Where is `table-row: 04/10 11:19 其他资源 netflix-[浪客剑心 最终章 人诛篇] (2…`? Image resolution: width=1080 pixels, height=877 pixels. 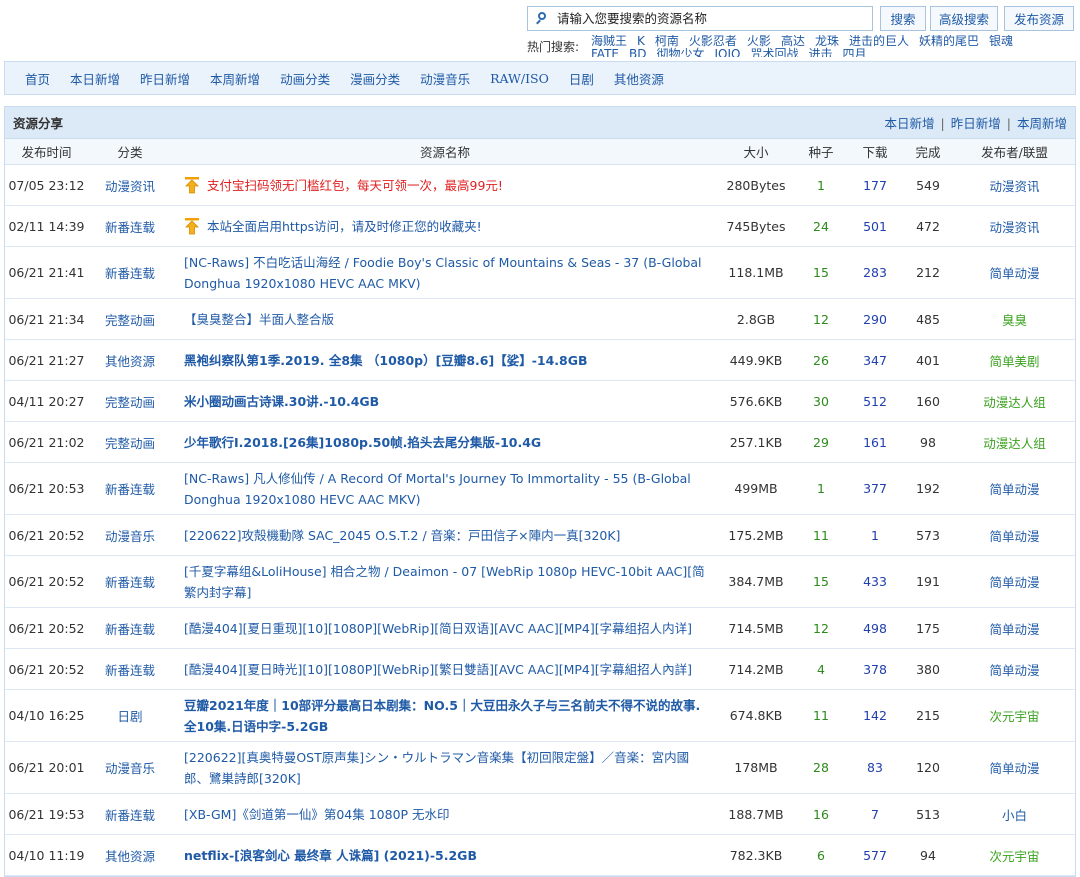 table-row: 04/10 11:19 其他资源 netflix-[浪客剑心 最终章 人诛篇] (2… is located at coordinates (540, 855).